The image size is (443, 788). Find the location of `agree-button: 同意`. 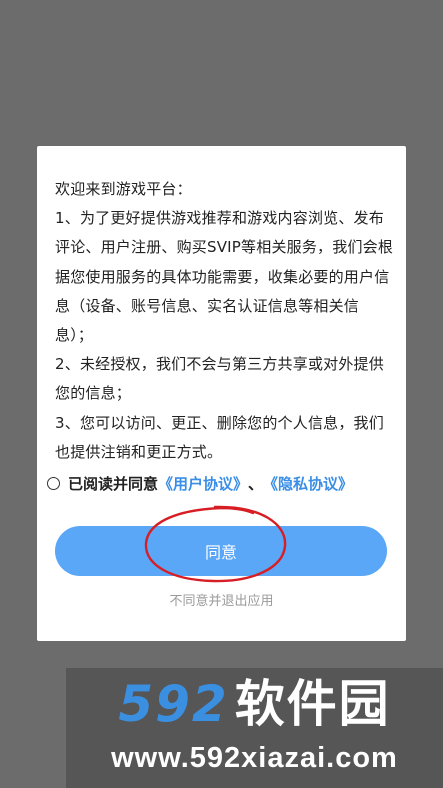

agree-button: 同意 is located at coordinates (221, 551).